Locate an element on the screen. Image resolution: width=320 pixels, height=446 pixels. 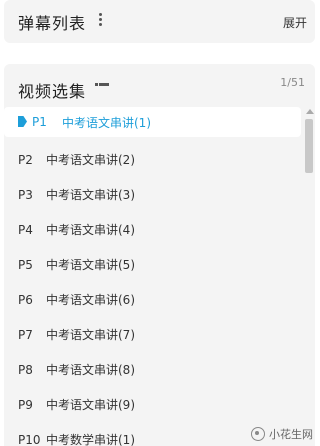
episode-number: P6 is located at coordinates (25, 299).